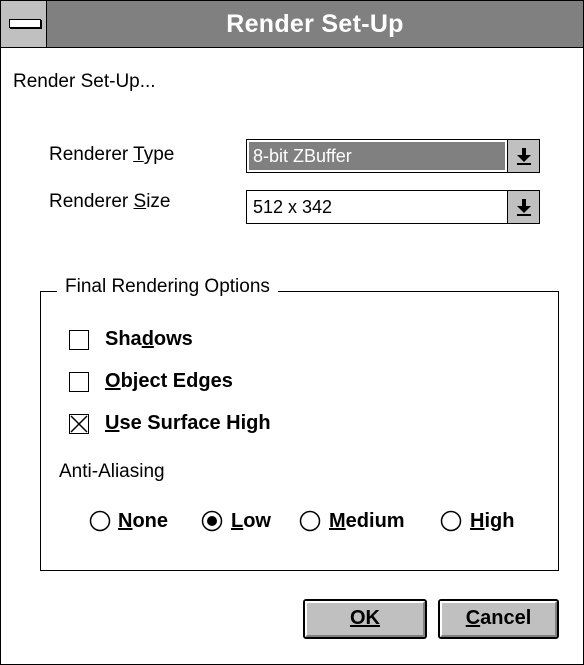 This screenshot has height=665, width=584. What do you see at coordinates (212, 521) in the screenshot?
I see `radio-low` at bounding box center [212, 521].